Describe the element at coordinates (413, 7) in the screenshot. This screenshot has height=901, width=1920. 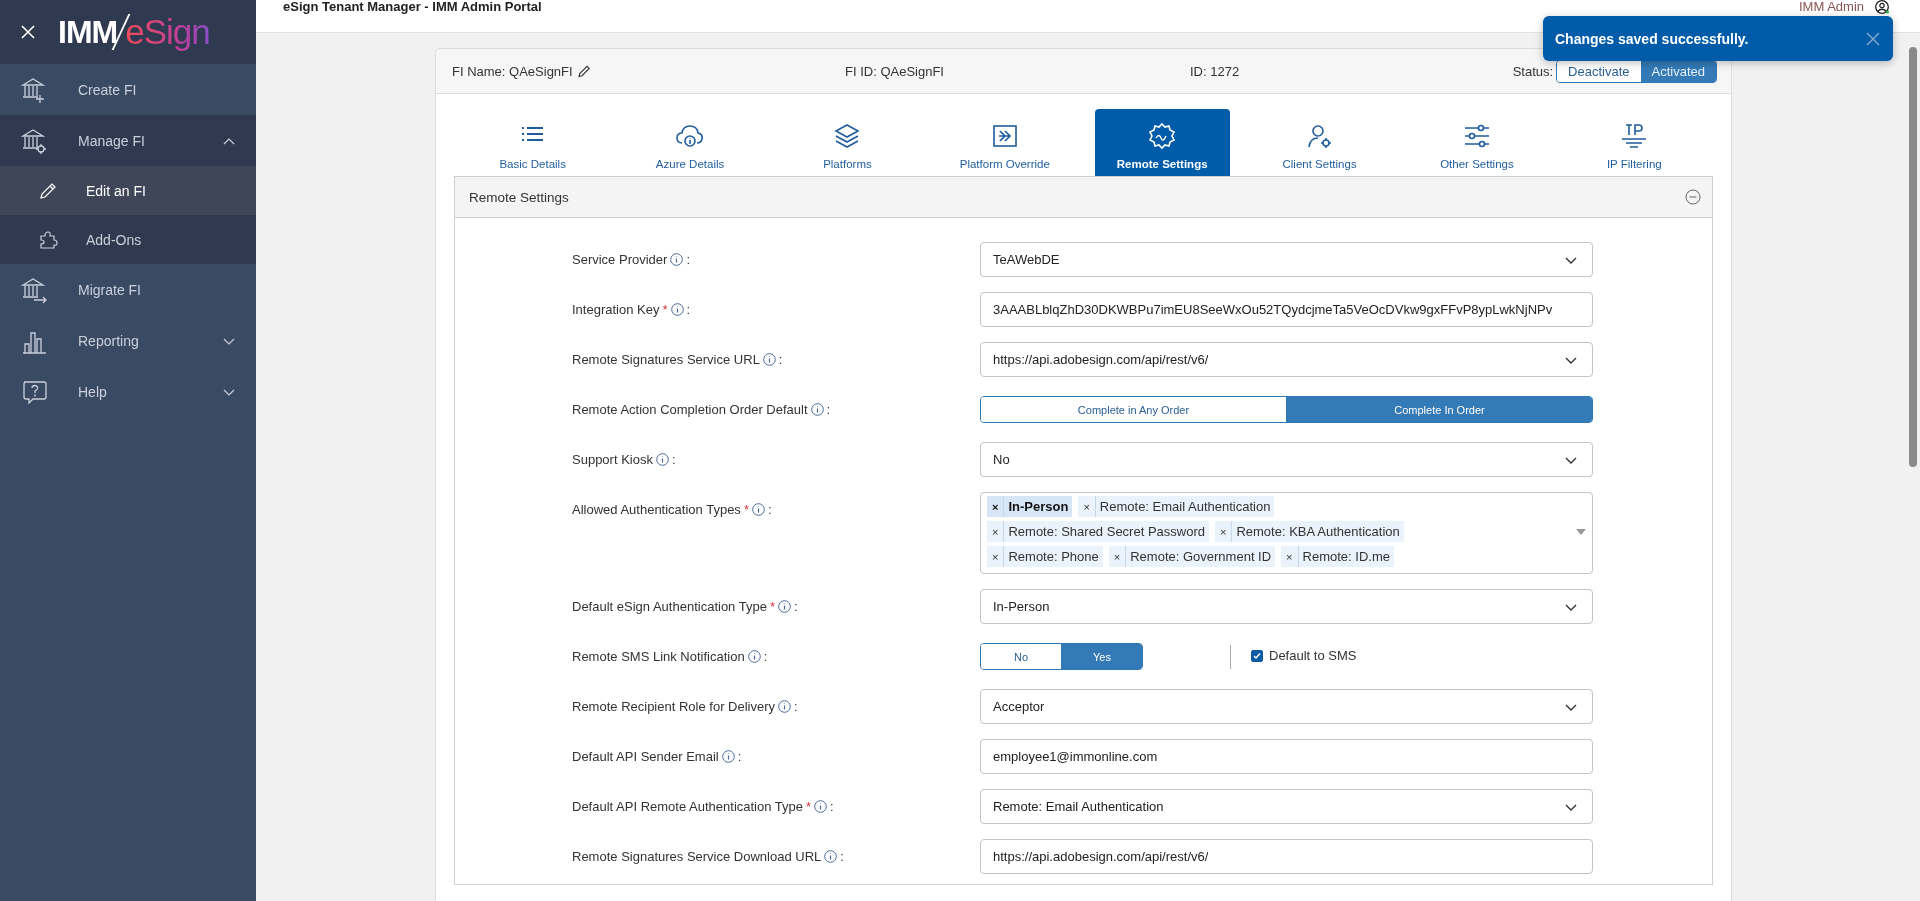
I see `page-title: eSign Tenant Manager - IMM Admin Portal` at that location.